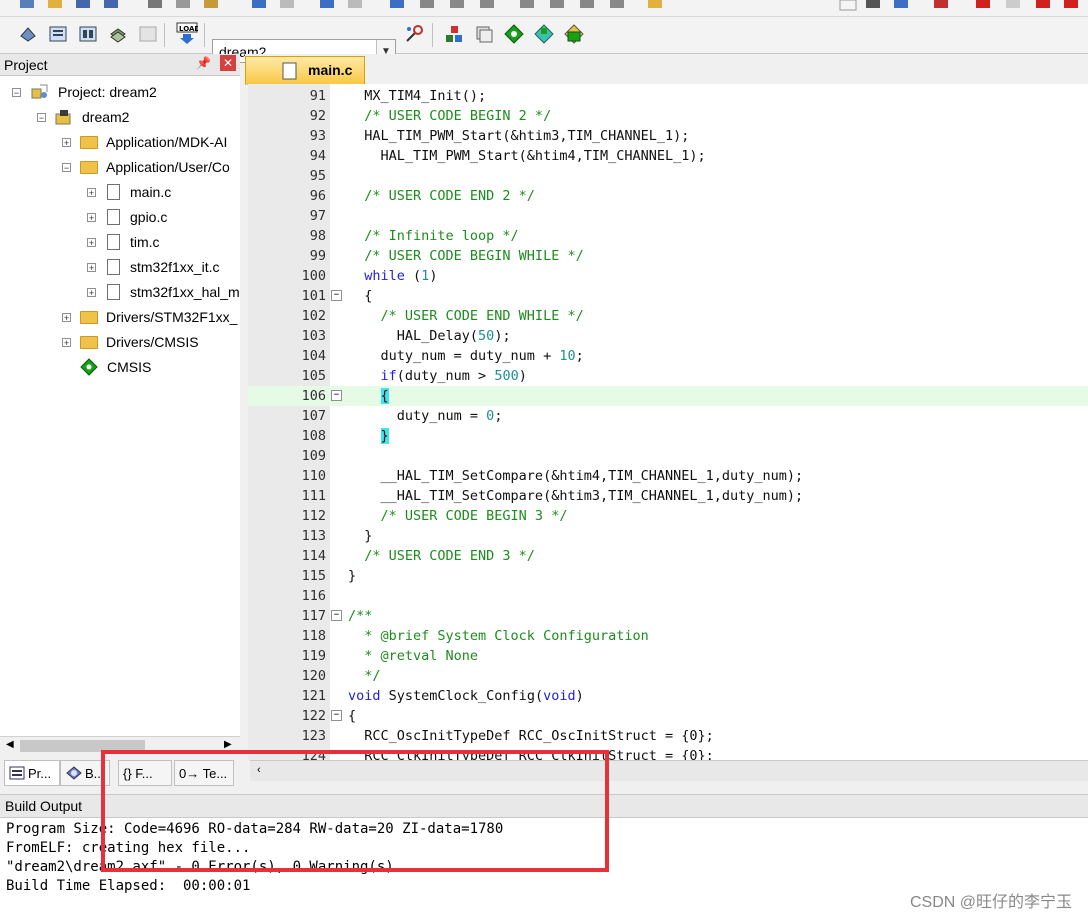 The image size is (1088, 917). What do you see at coordinates (139, 342) in the screenshot?
I see `tree-item-group: Drivers/CMSIS` at bounding box center [139, 342].